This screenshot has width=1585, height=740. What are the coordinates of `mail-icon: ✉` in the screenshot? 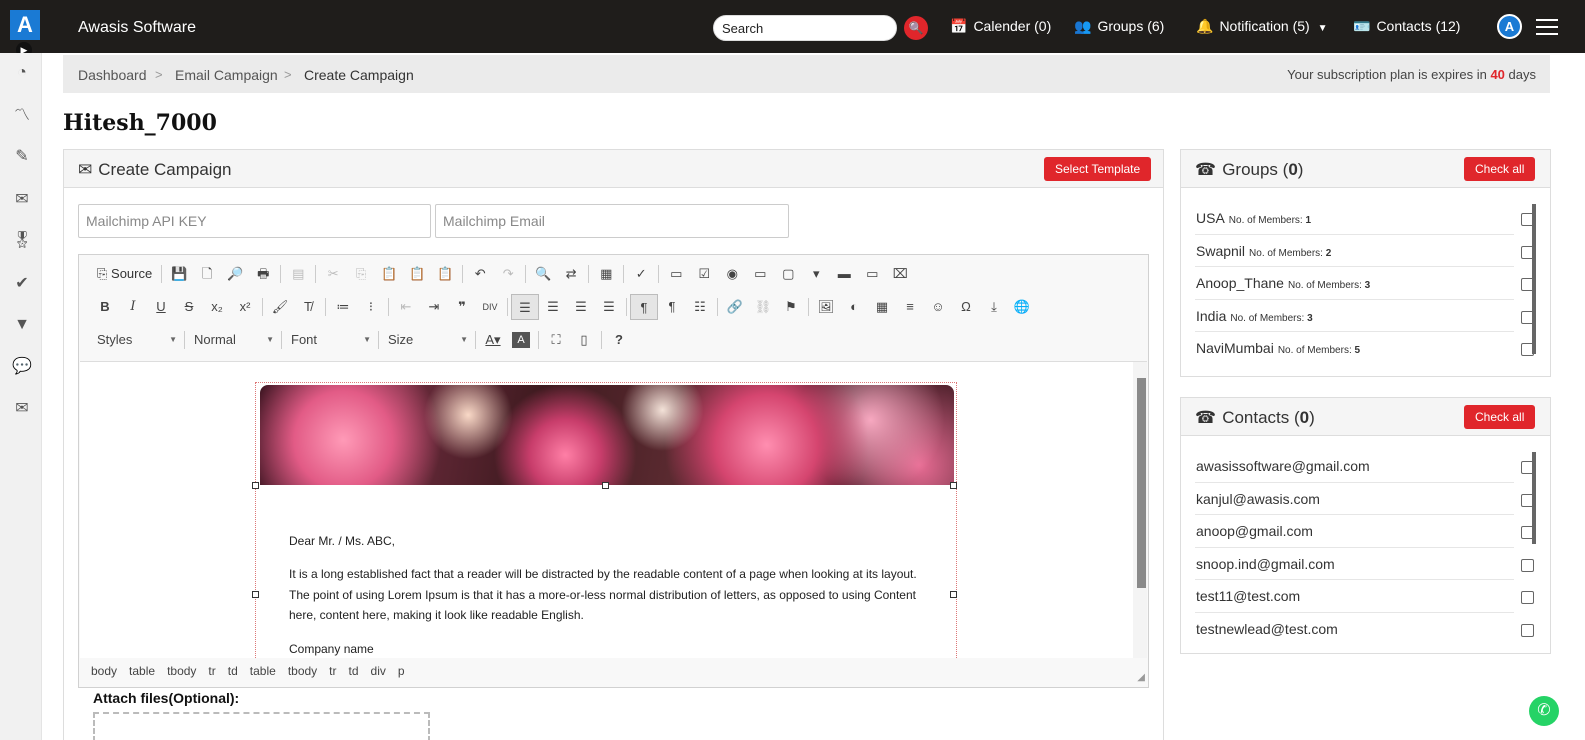 It's located at (22, 409).